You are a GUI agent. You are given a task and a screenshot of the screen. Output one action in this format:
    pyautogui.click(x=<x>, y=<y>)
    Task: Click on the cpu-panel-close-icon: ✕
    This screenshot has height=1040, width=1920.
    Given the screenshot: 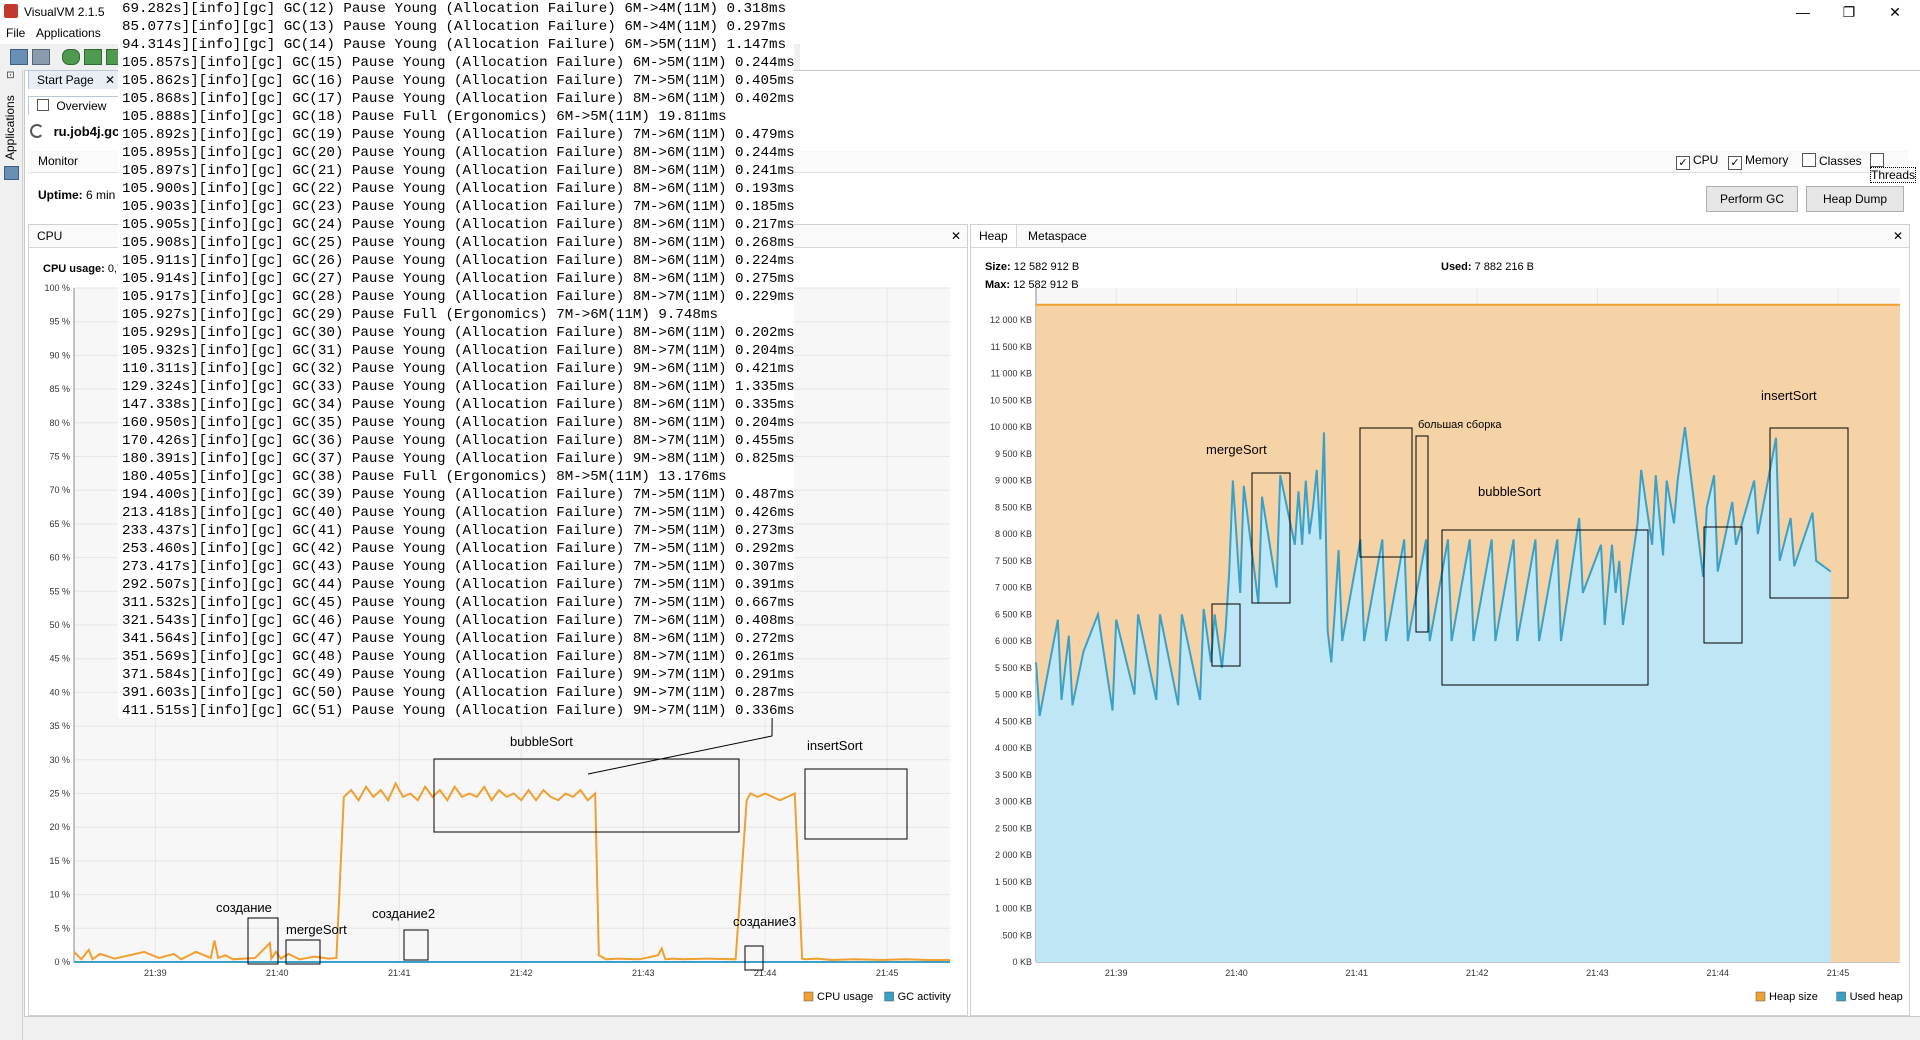 What is the action you would take?
    pyautogui.click(x=956, y=236)
    